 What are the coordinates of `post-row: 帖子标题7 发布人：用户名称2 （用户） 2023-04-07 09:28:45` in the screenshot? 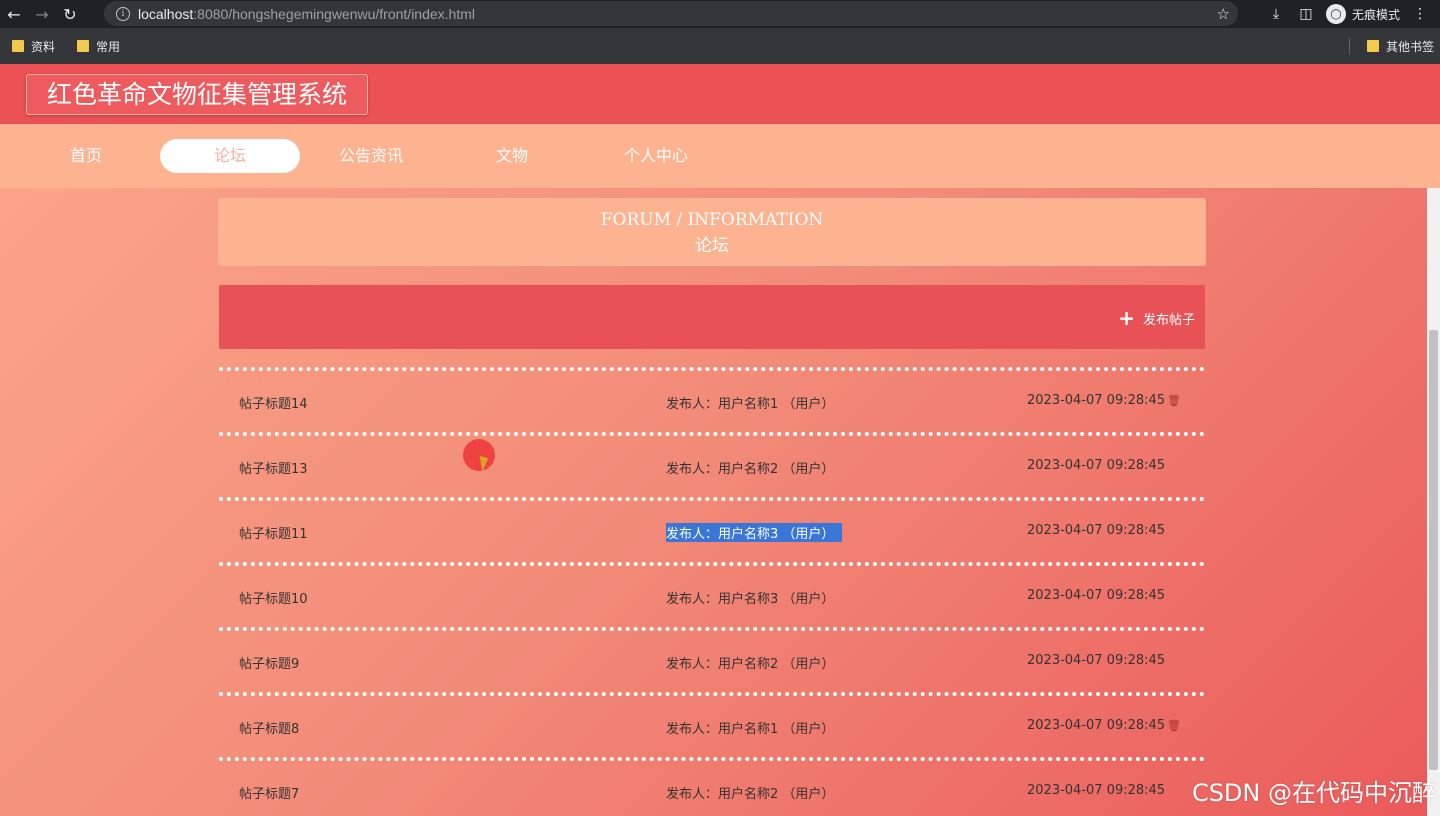 It's located at (712, 786).